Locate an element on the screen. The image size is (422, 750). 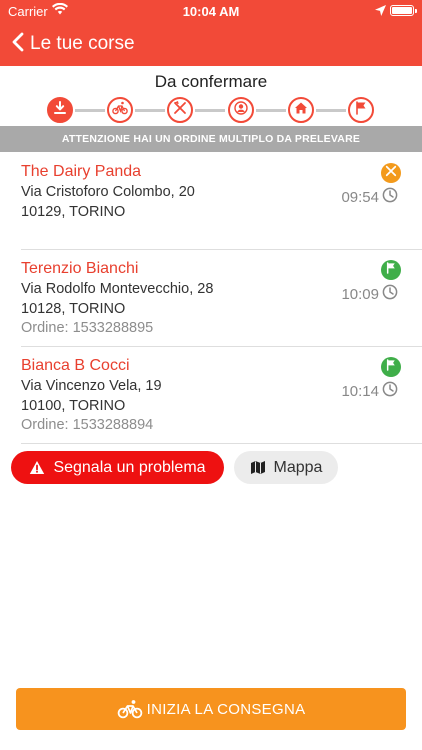
order-number: Ordine: 1533288894 is located at coordinates (87, 425).